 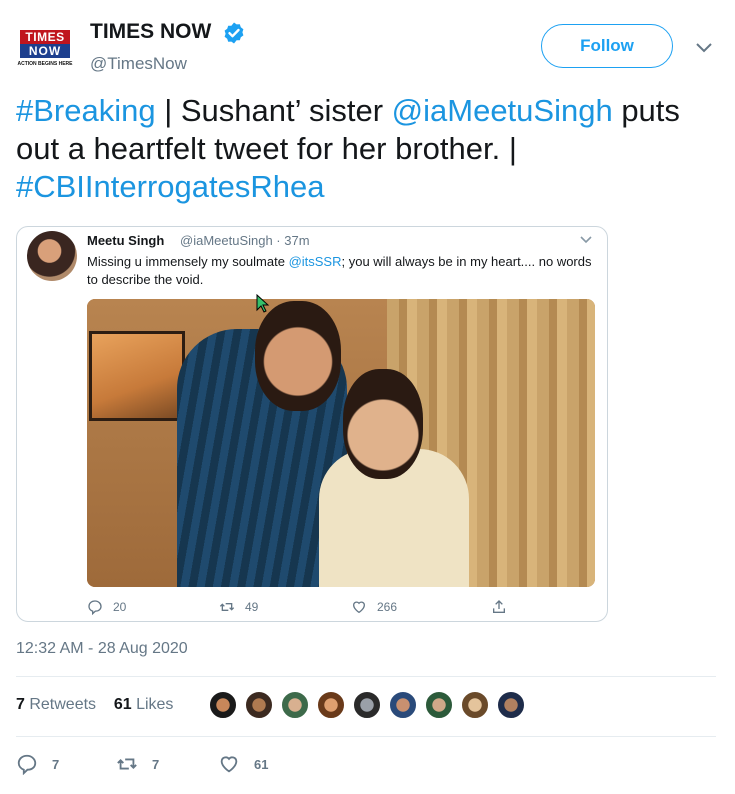 I want to click on author-handle: @TimesNow, so click(x=138, y=64).